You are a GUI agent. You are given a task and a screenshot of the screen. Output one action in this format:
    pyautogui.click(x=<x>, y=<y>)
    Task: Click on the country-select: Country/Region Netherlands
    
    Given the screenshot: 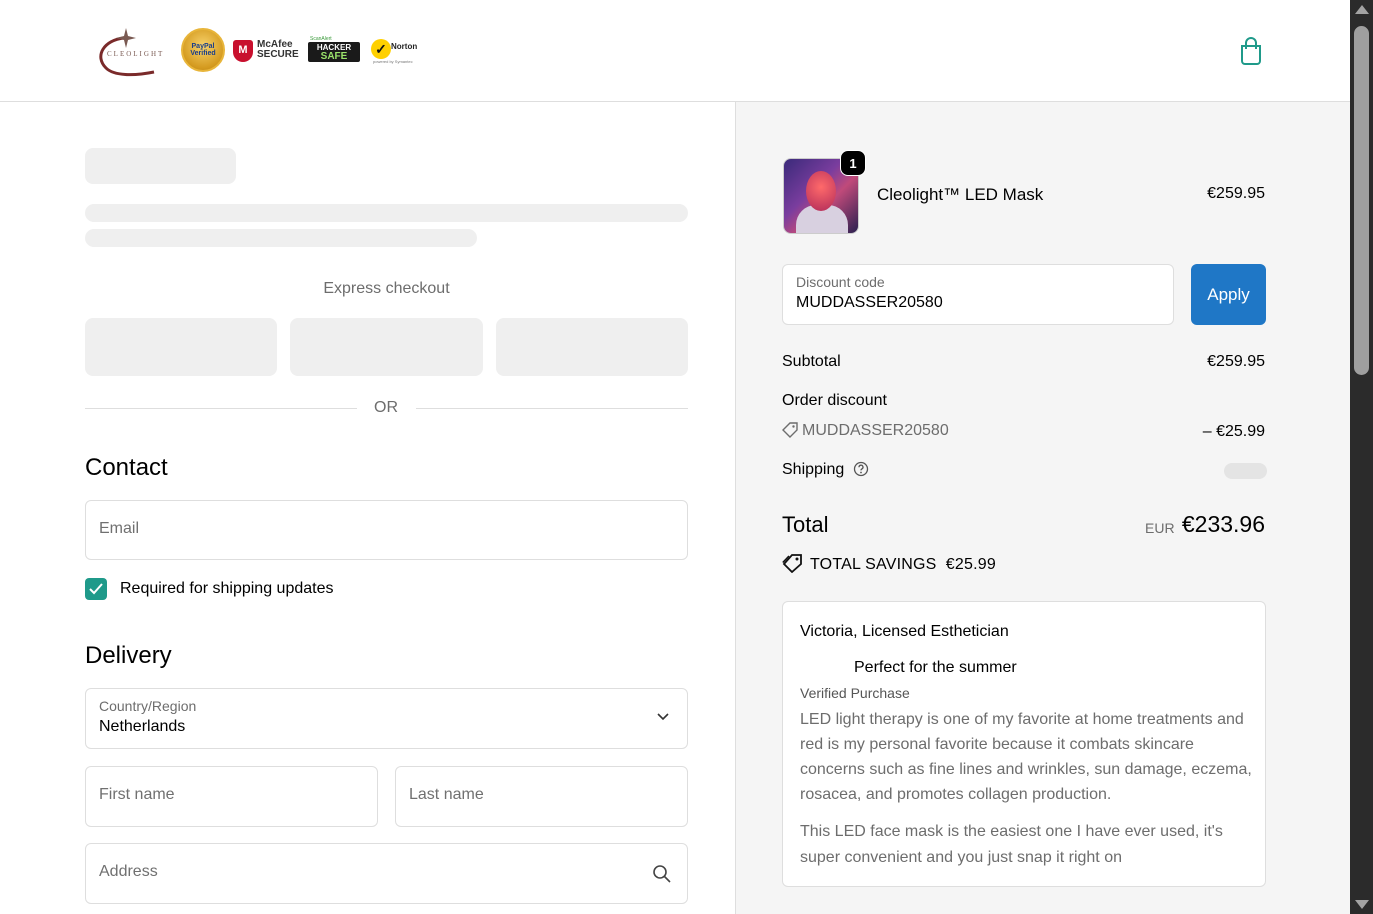 What is the action you would take?
    pyautogui.click(x=386, y=718)
    